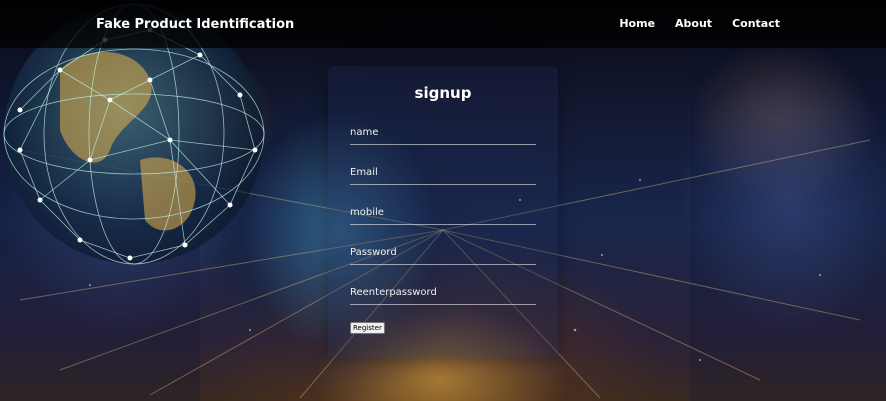  Describe the element at coordinates (195, 24) in the screenshot. I see `brand-title: Fake Product Identification` at that location.